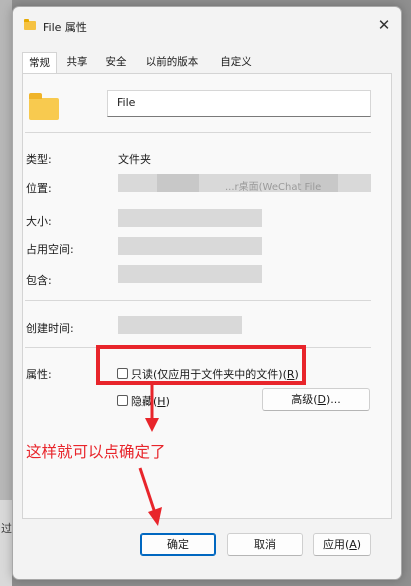 This screenshot has width=411, height=586. Describe the element at coordinates (6, 528) in the screenshot. I see `background-partial-text: 过` at that location.